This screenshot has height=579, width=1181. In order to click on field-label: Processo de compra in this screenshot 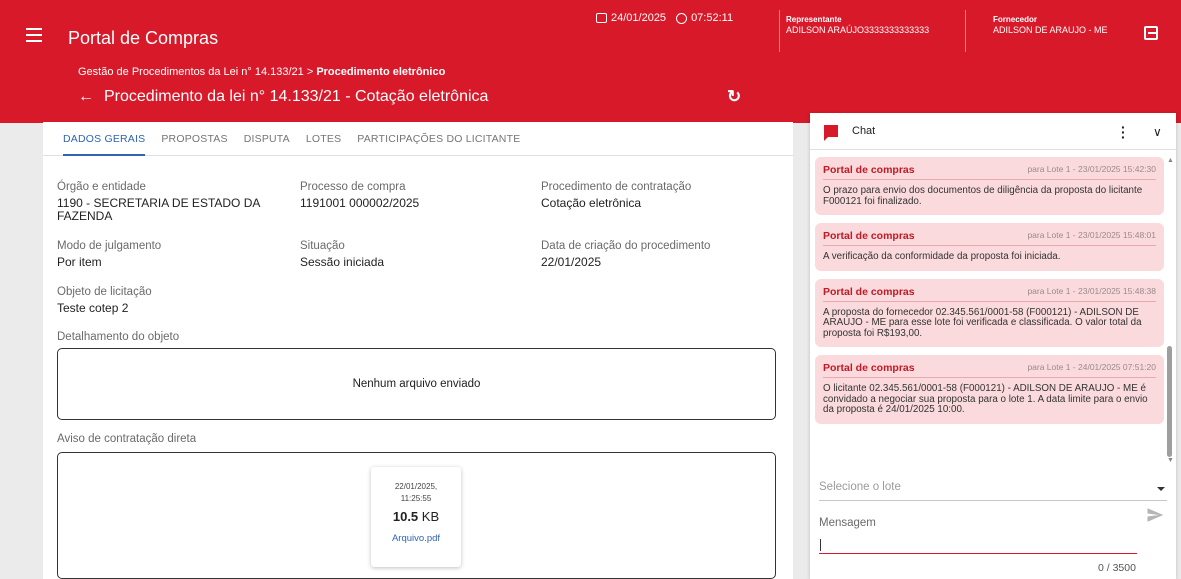, I will do `click(353, 187)`.